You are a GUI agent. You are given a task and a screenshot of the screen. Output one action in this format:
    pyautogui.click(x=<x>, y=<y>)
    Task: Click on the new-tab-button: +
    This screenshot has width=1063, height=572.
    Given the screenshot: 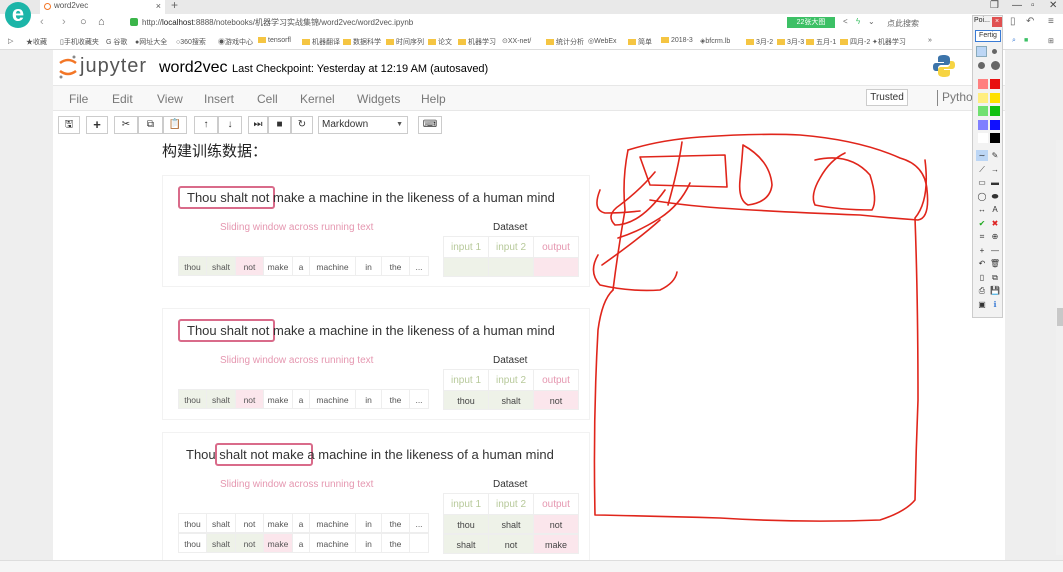 What is the action you would take?
    pyautogui.click(x=174, y=6)
    